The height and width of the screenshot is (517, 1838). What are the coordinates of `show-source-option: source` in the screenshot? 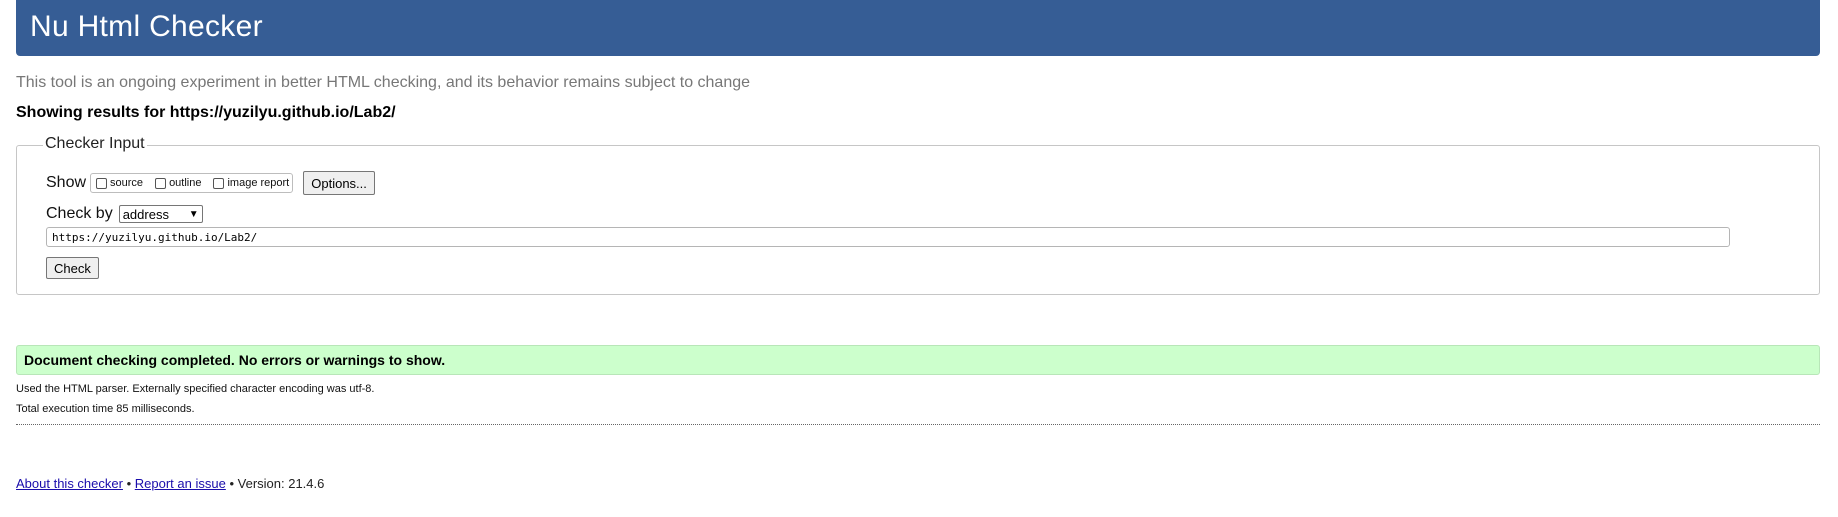 It's located at (117, 183).